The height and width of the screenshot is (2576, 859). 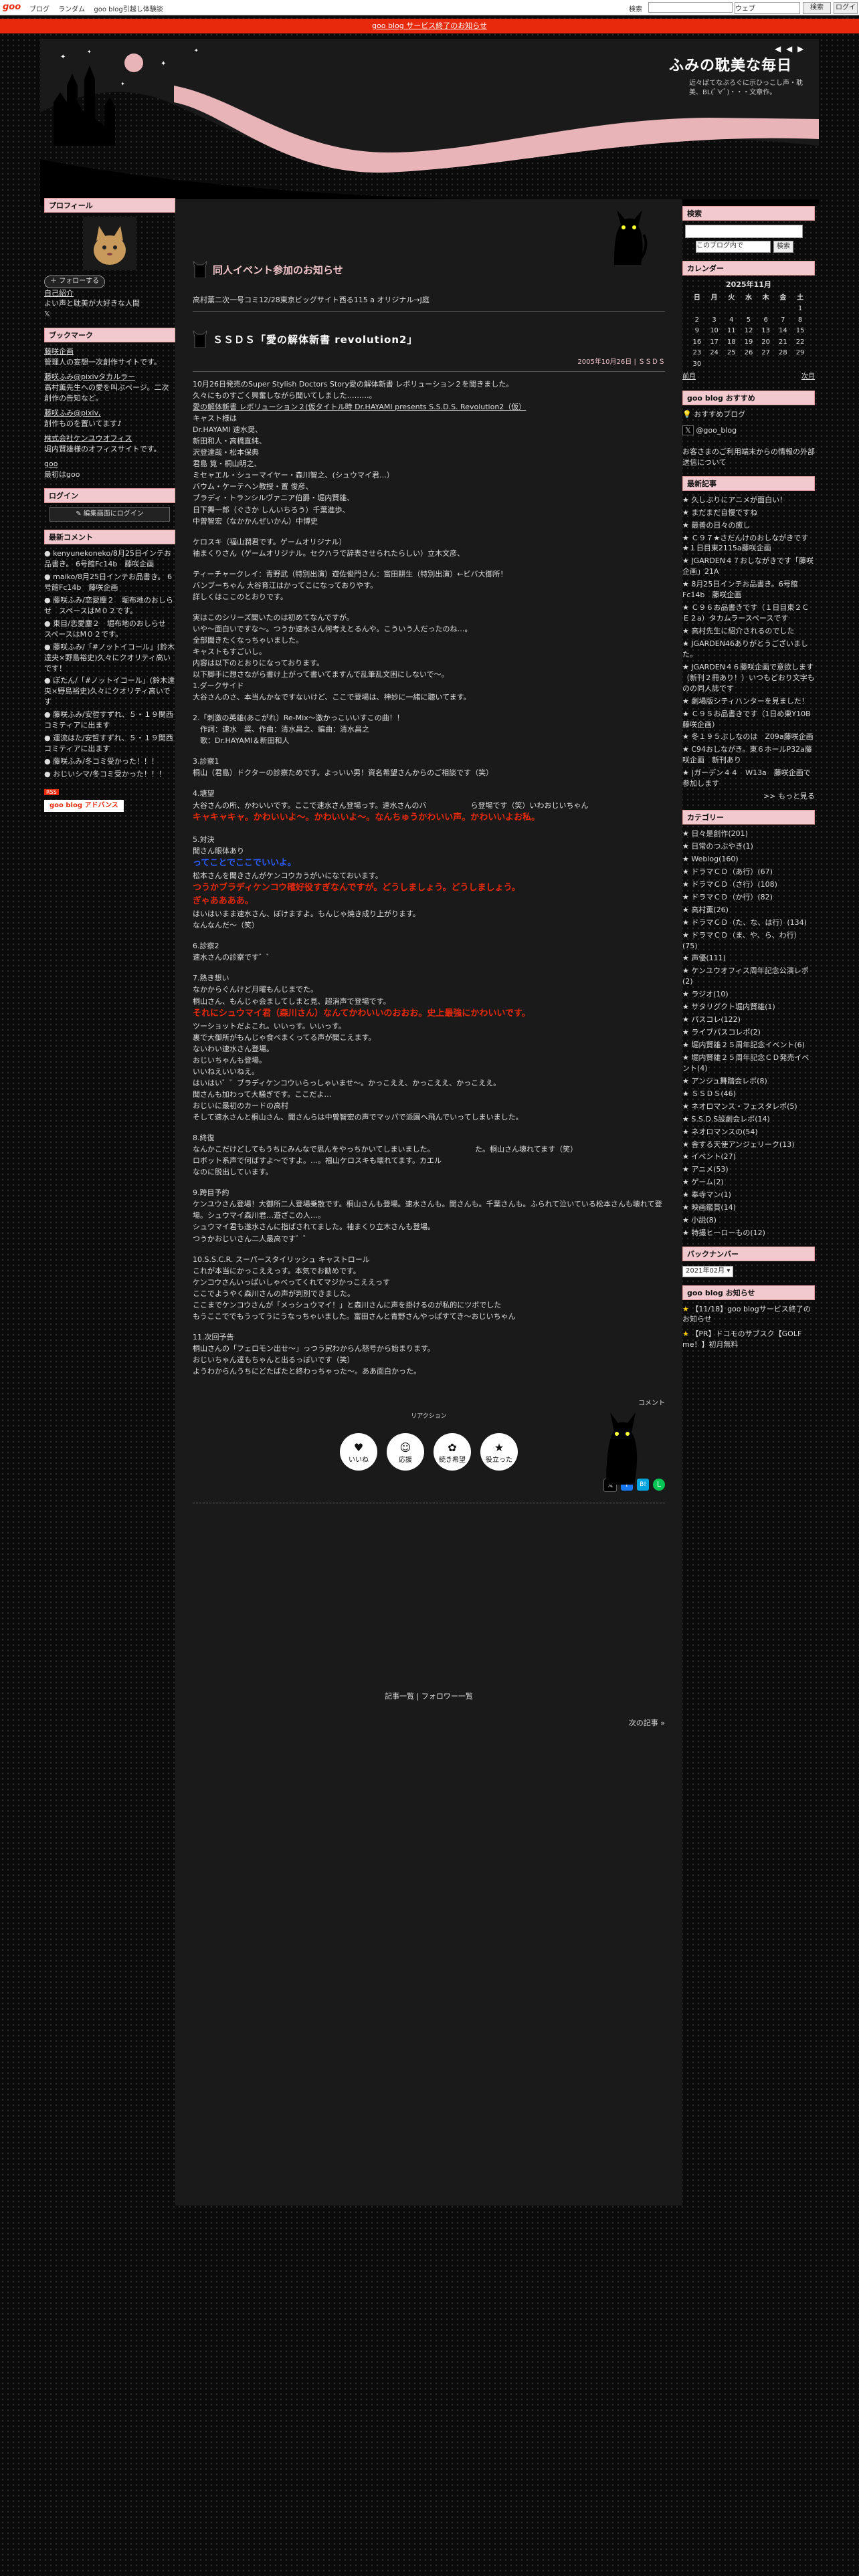 What do you see at coordinates (748, 431) in the screenshot?
I see `twitter-link: 𝕏 @goo_blog` at bounding box center [748, 431].